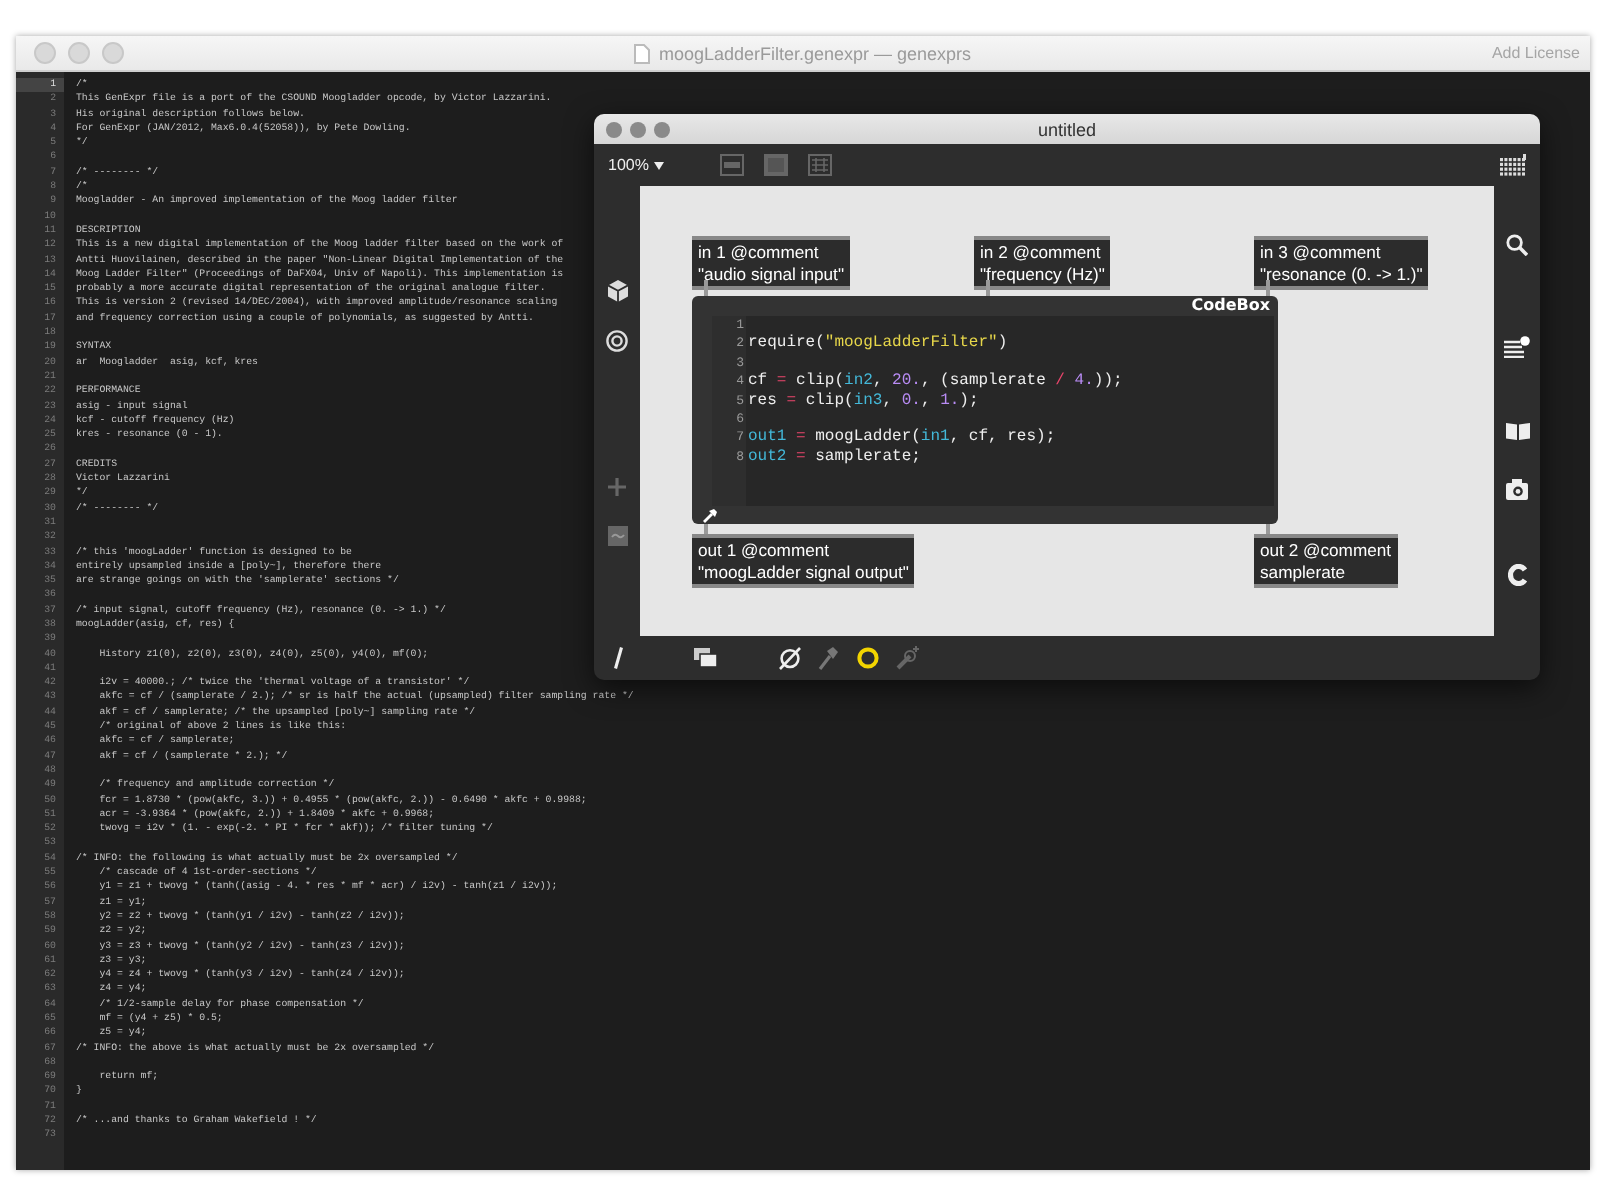 The image size is (1600, 1200). I want to click on camera-icon, so click(1517, 489).